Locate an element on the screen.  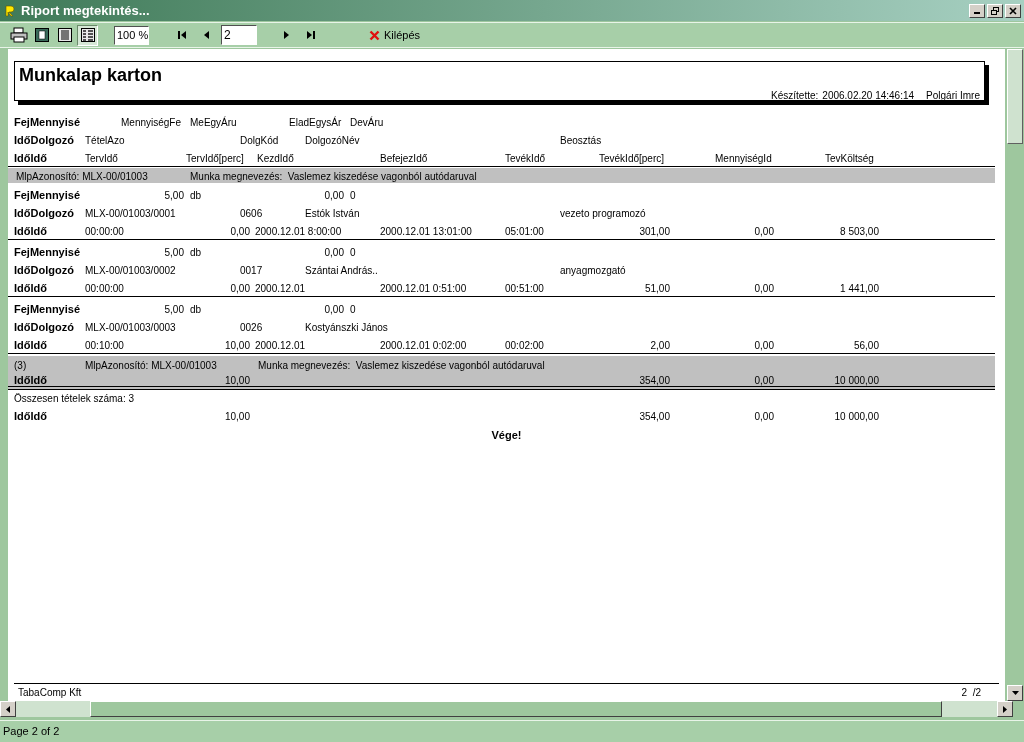
report-cell-text: BefejezIdő is located at coordinates (404, 158).